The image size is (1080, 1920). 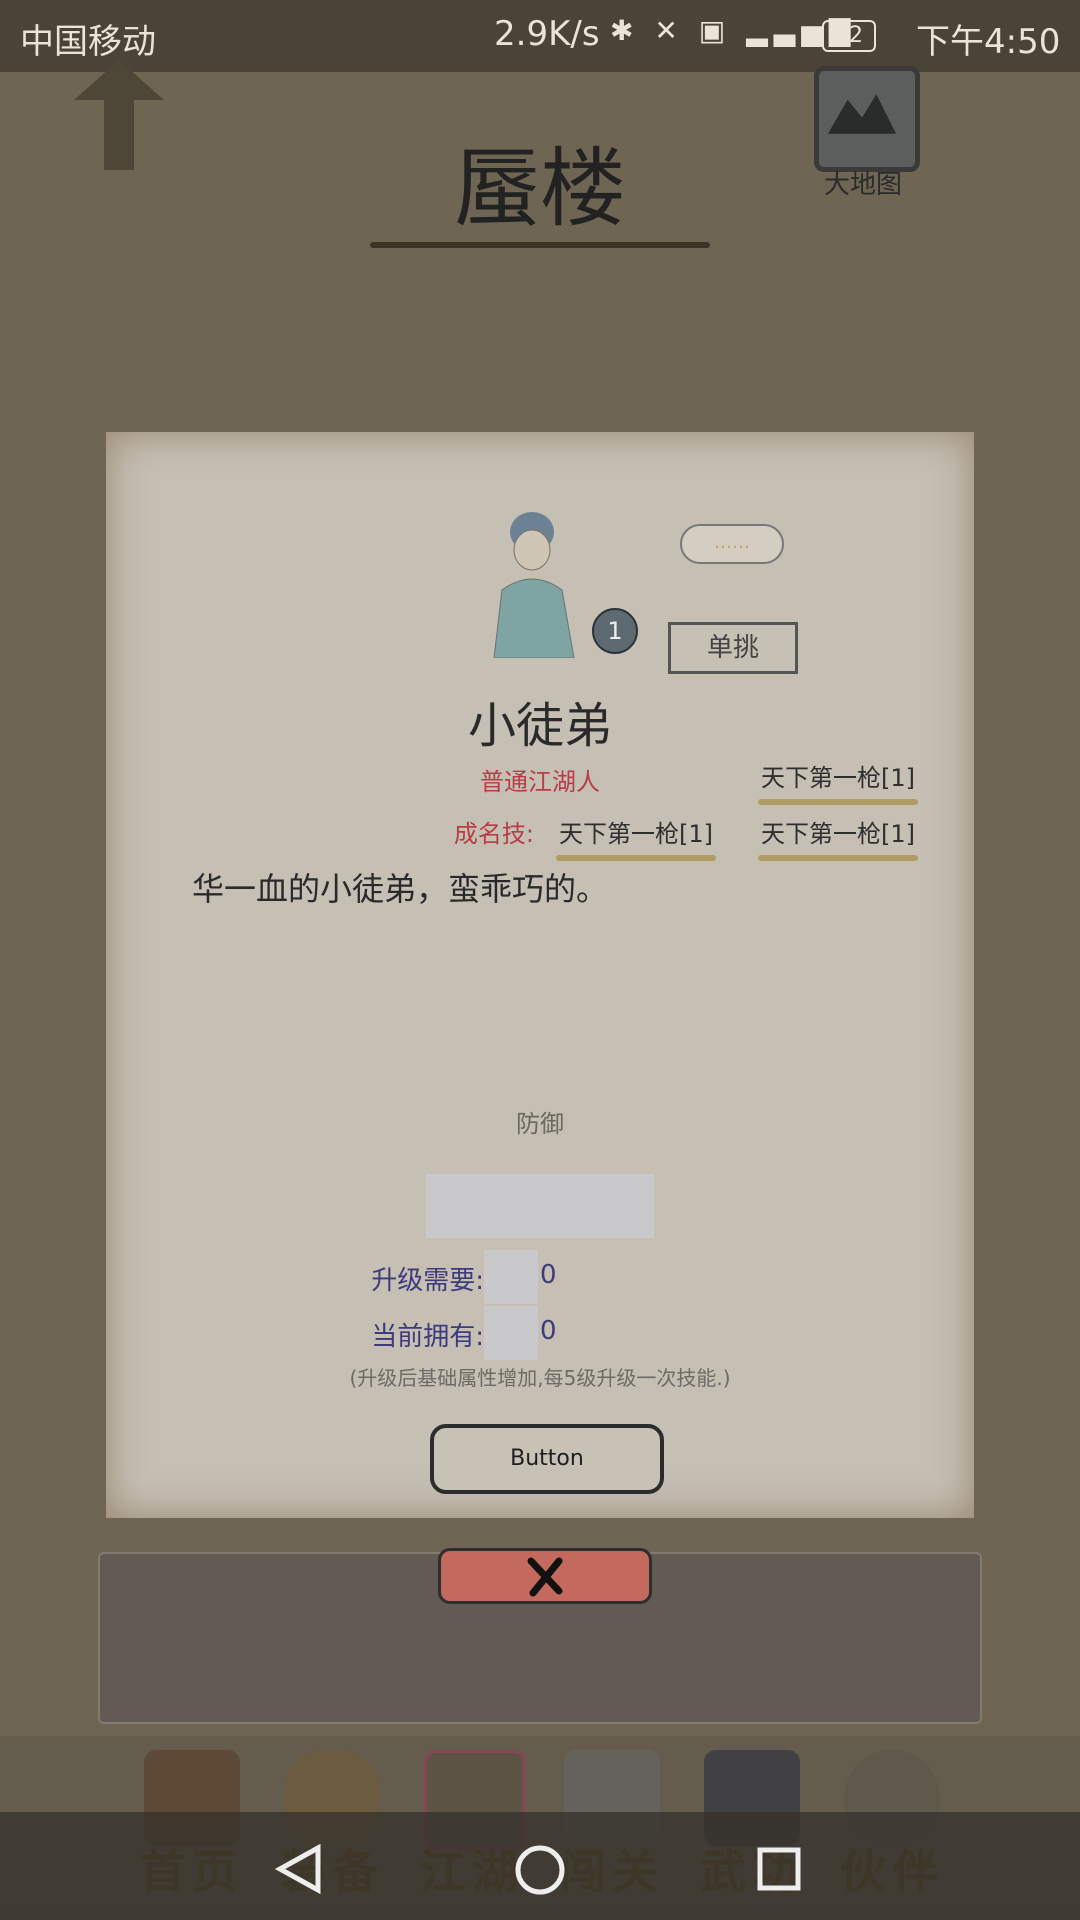 What do you see at coordinates (547, 34) in the screenshot?
I see `network-speed: 2.9K/s` at bounding box center [547, 34].